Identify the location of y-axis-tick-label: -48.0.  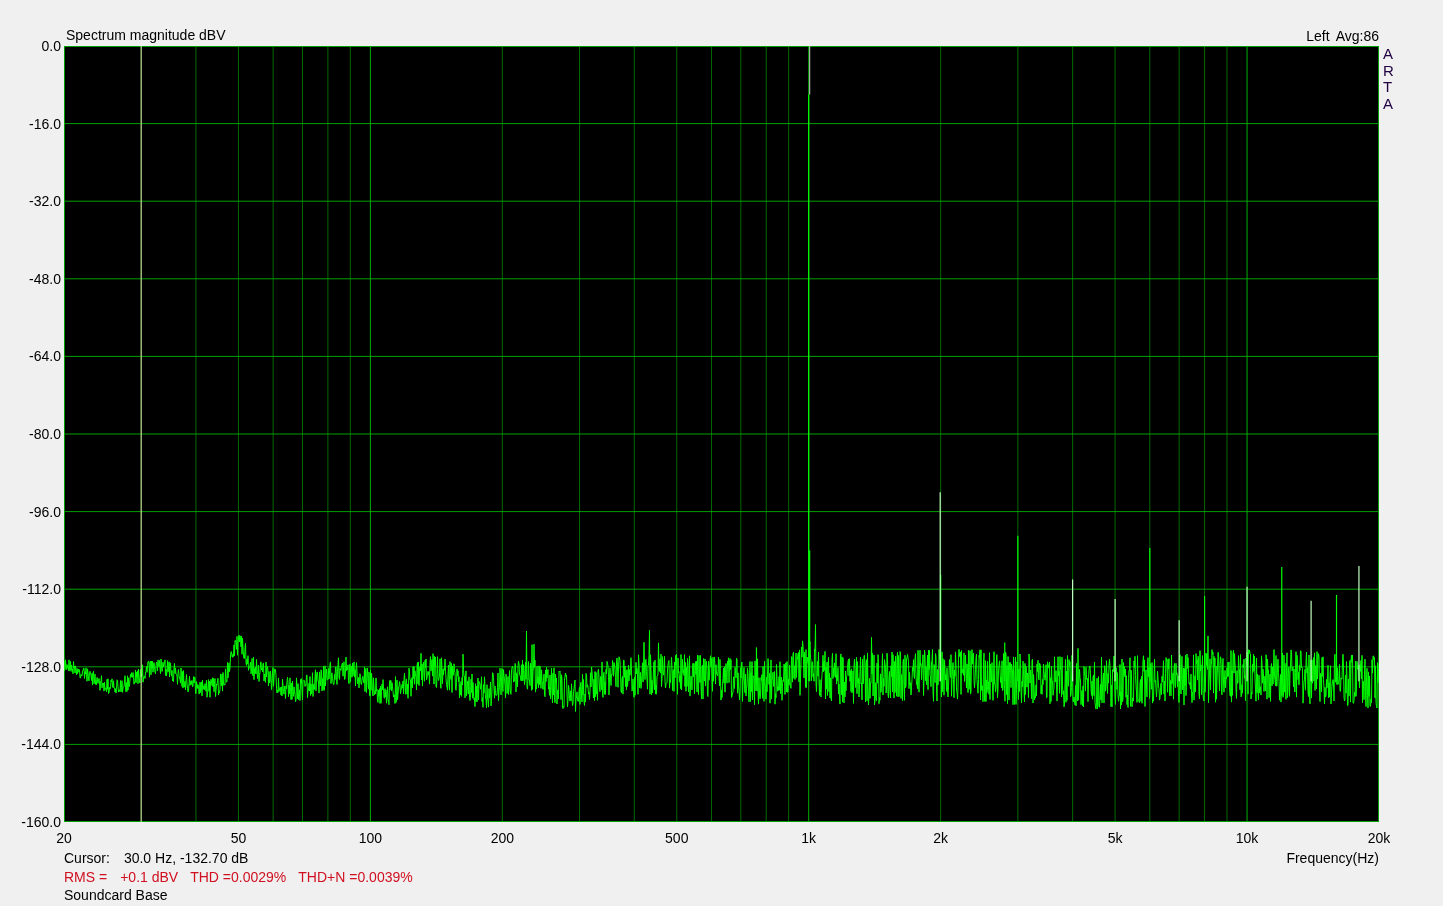
(45, 278).